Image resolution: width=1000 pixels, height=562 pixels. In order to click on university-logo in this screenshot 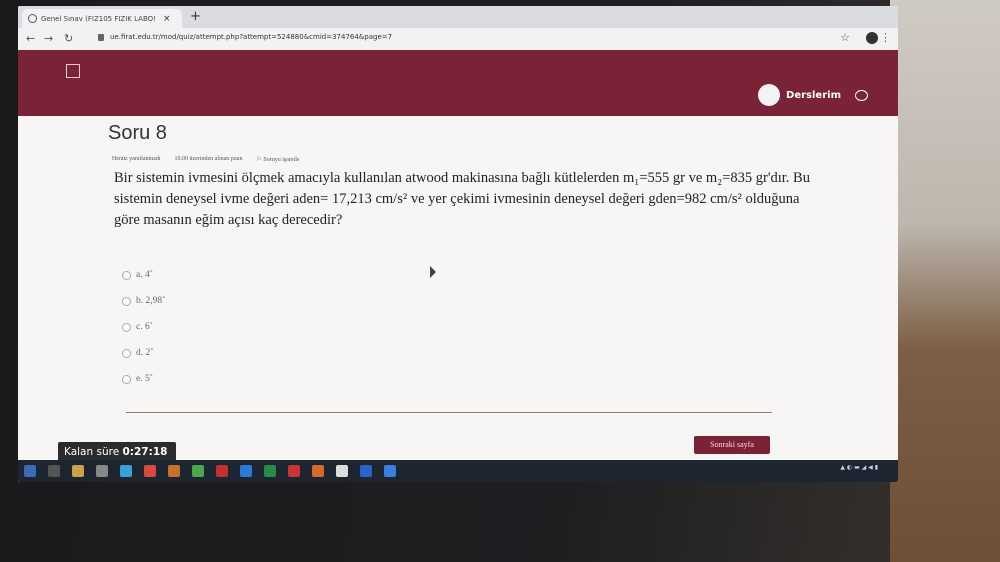, I will do `click(77, 71)`.